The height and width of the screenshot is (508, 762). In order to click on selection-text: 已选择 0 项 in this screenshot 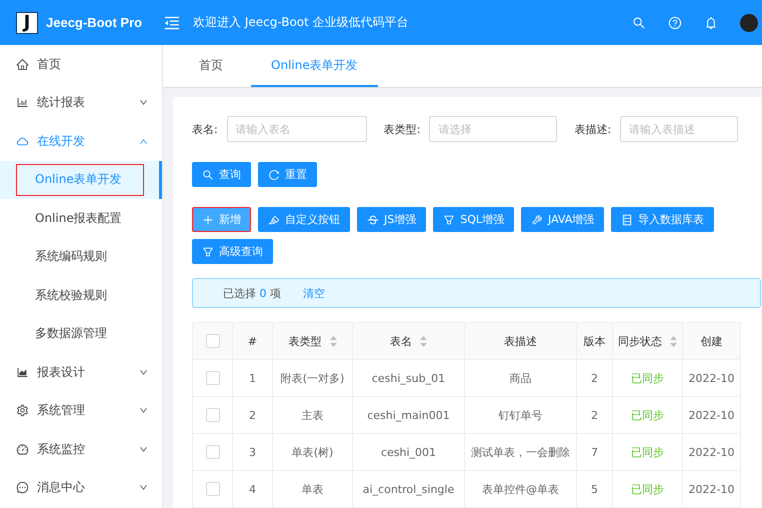, I will do `click(252, 293)`.